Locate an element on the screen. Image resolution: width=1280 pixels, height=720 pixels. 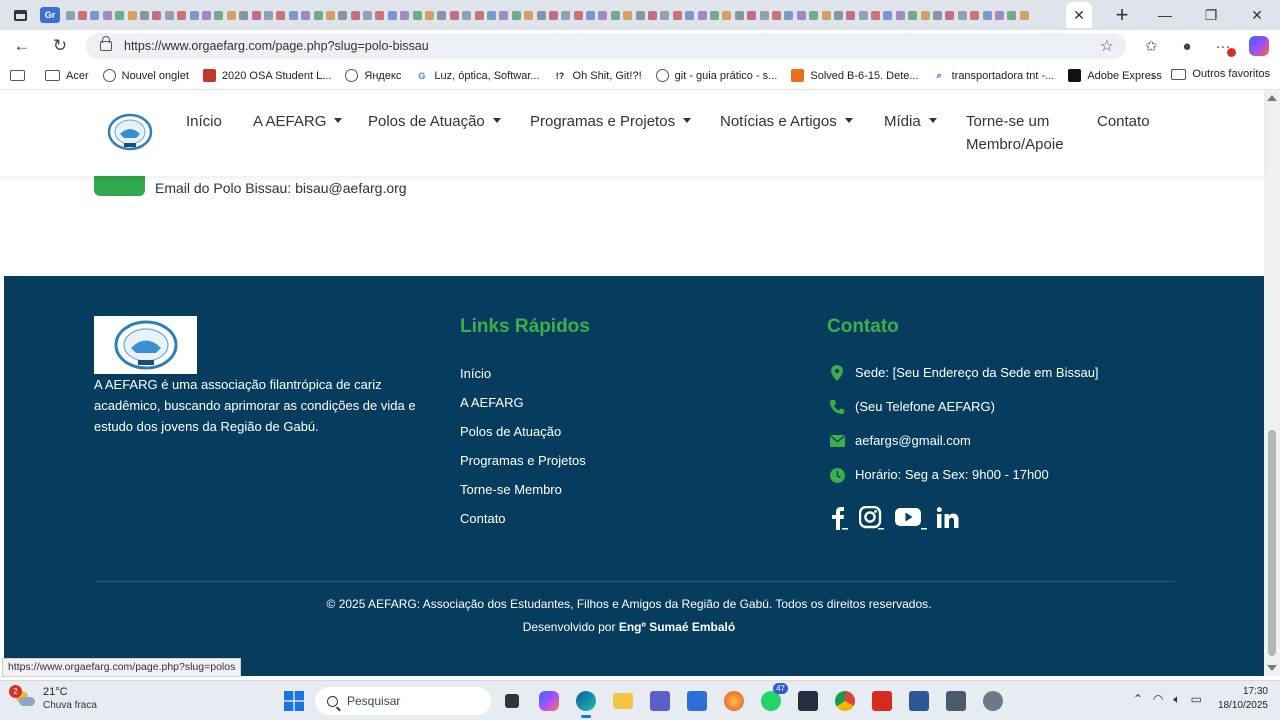
taskbar-search: Pesquisar is located at coordinates (403, 701).